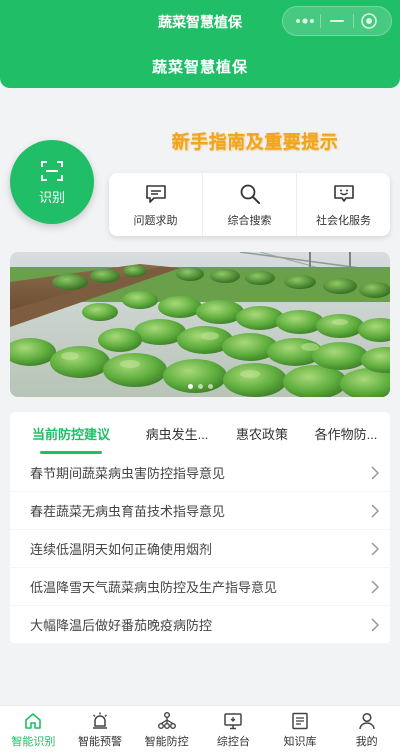 The width and height of the screenshot is (400, 753). I want to click on scan-icon, so click(52, 170).